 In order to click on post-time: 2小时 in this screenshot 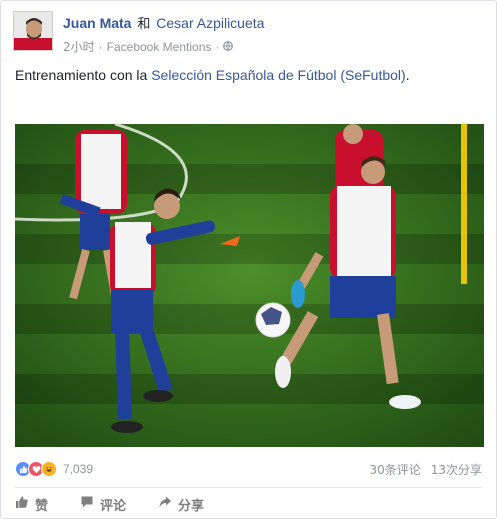, I will do `click(79, 46)`.